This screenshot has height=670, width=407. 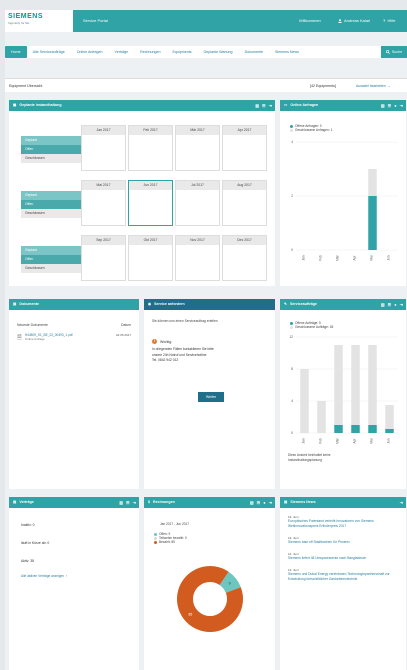 I want to click on panel-tools: ⇥, so click(x=401, y=502).